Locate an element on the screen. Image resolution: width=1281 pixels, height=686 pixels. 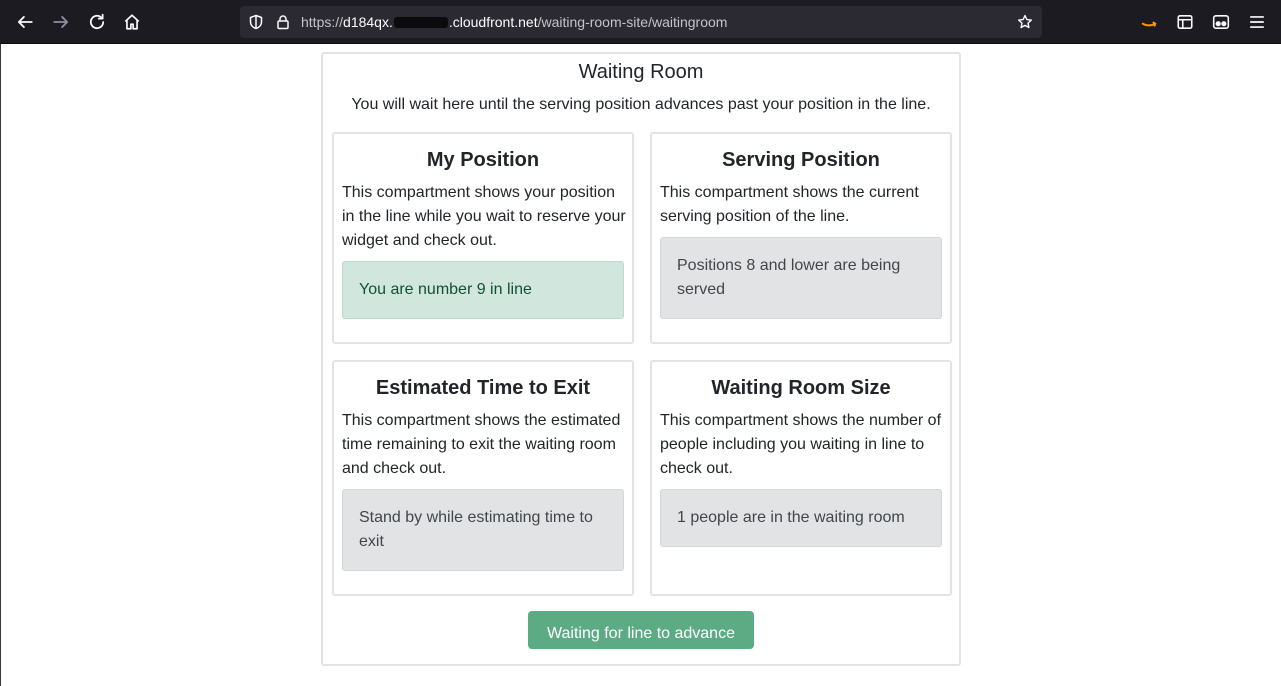
home-icon is located at coordinates (132, 22).